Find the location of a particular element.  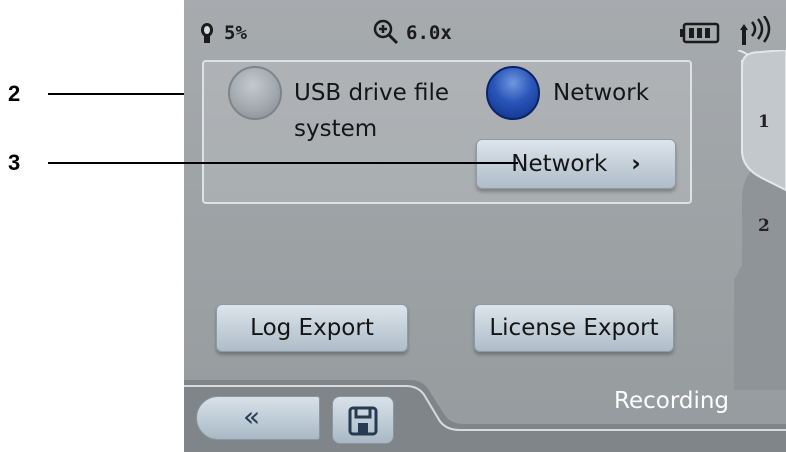

callout-3-line is located at coordinates (283, 163).